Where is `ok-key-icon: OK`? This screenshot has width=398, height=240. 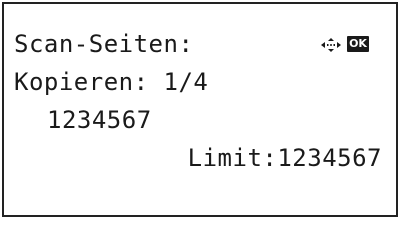
ok-key-icon: OK is located at coordinates (358, 44).